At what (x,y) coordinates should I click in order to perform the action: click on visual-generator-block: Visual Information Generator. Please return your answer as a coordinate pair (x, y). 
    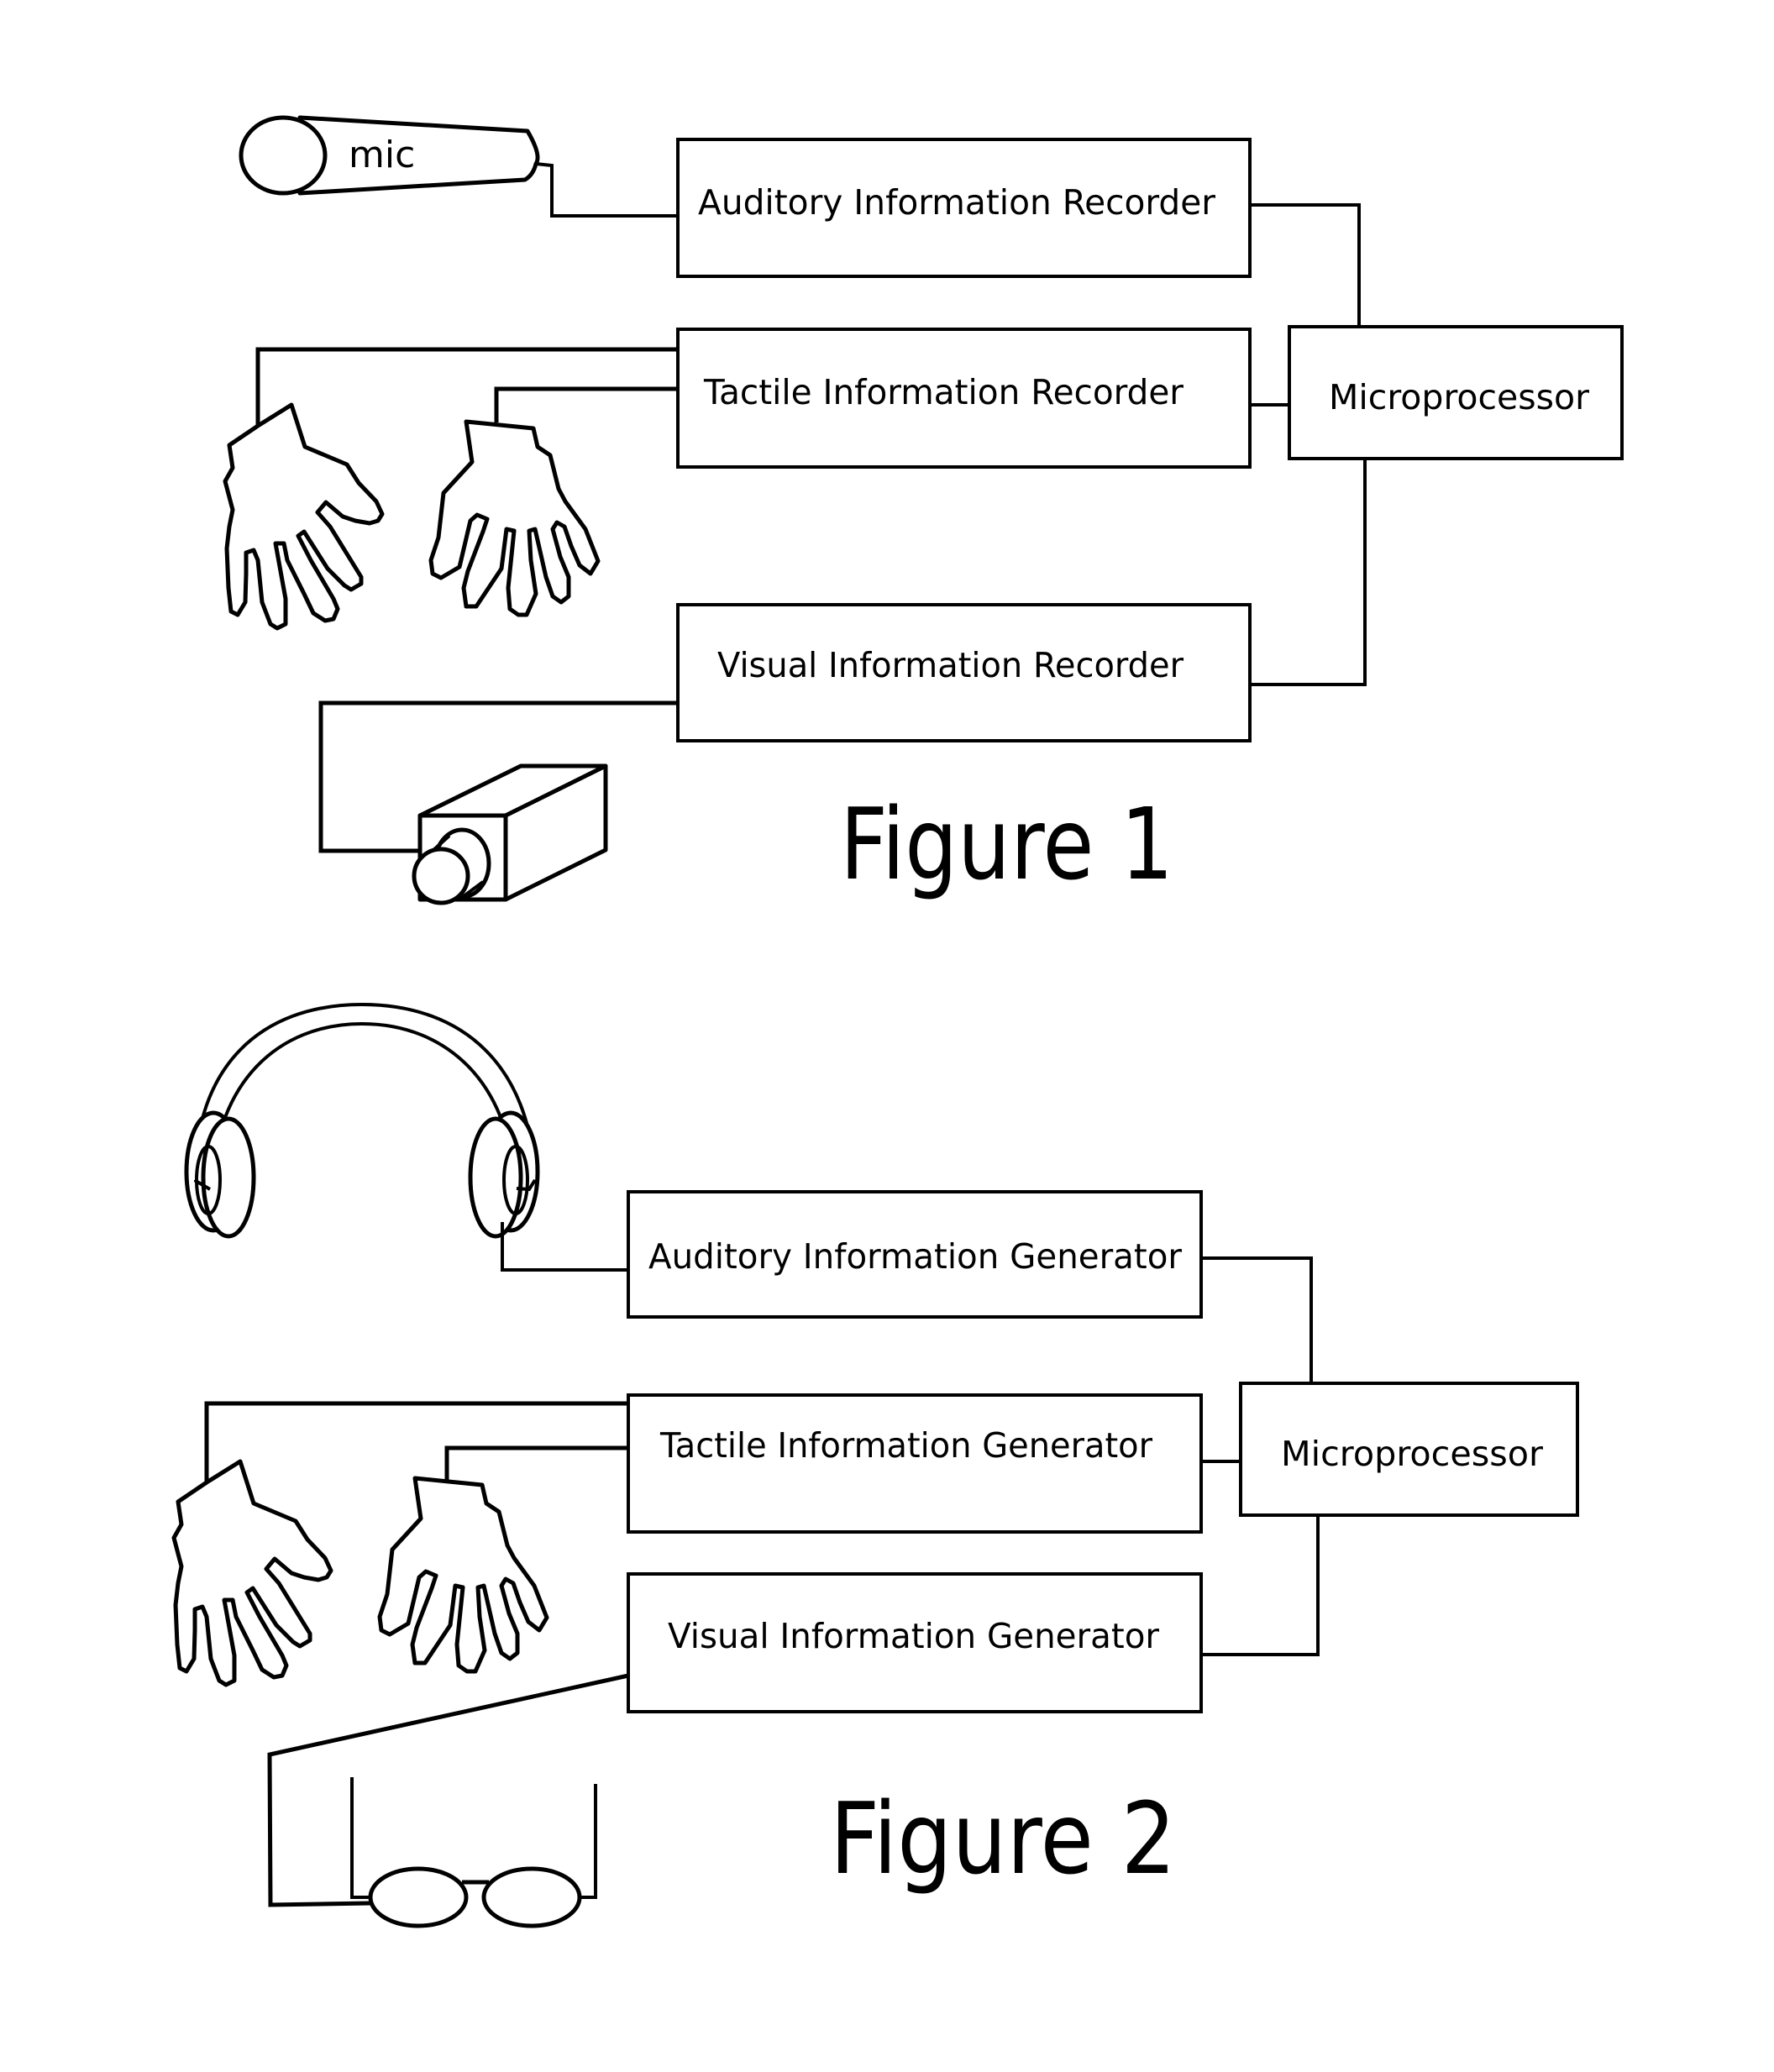
    Looking at the image, I should click on (915, 1643).